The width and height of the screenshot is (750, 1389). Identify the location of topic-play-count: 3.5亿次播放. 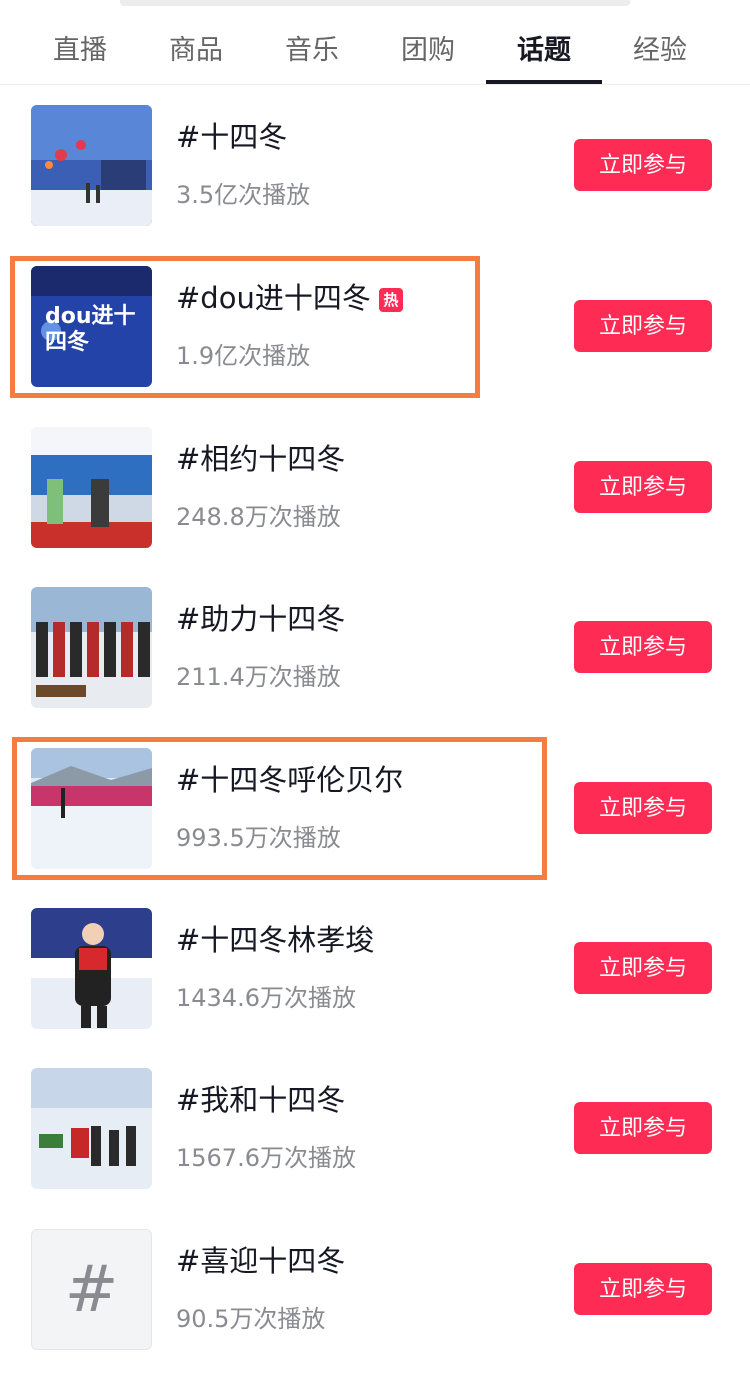
(243, 195).